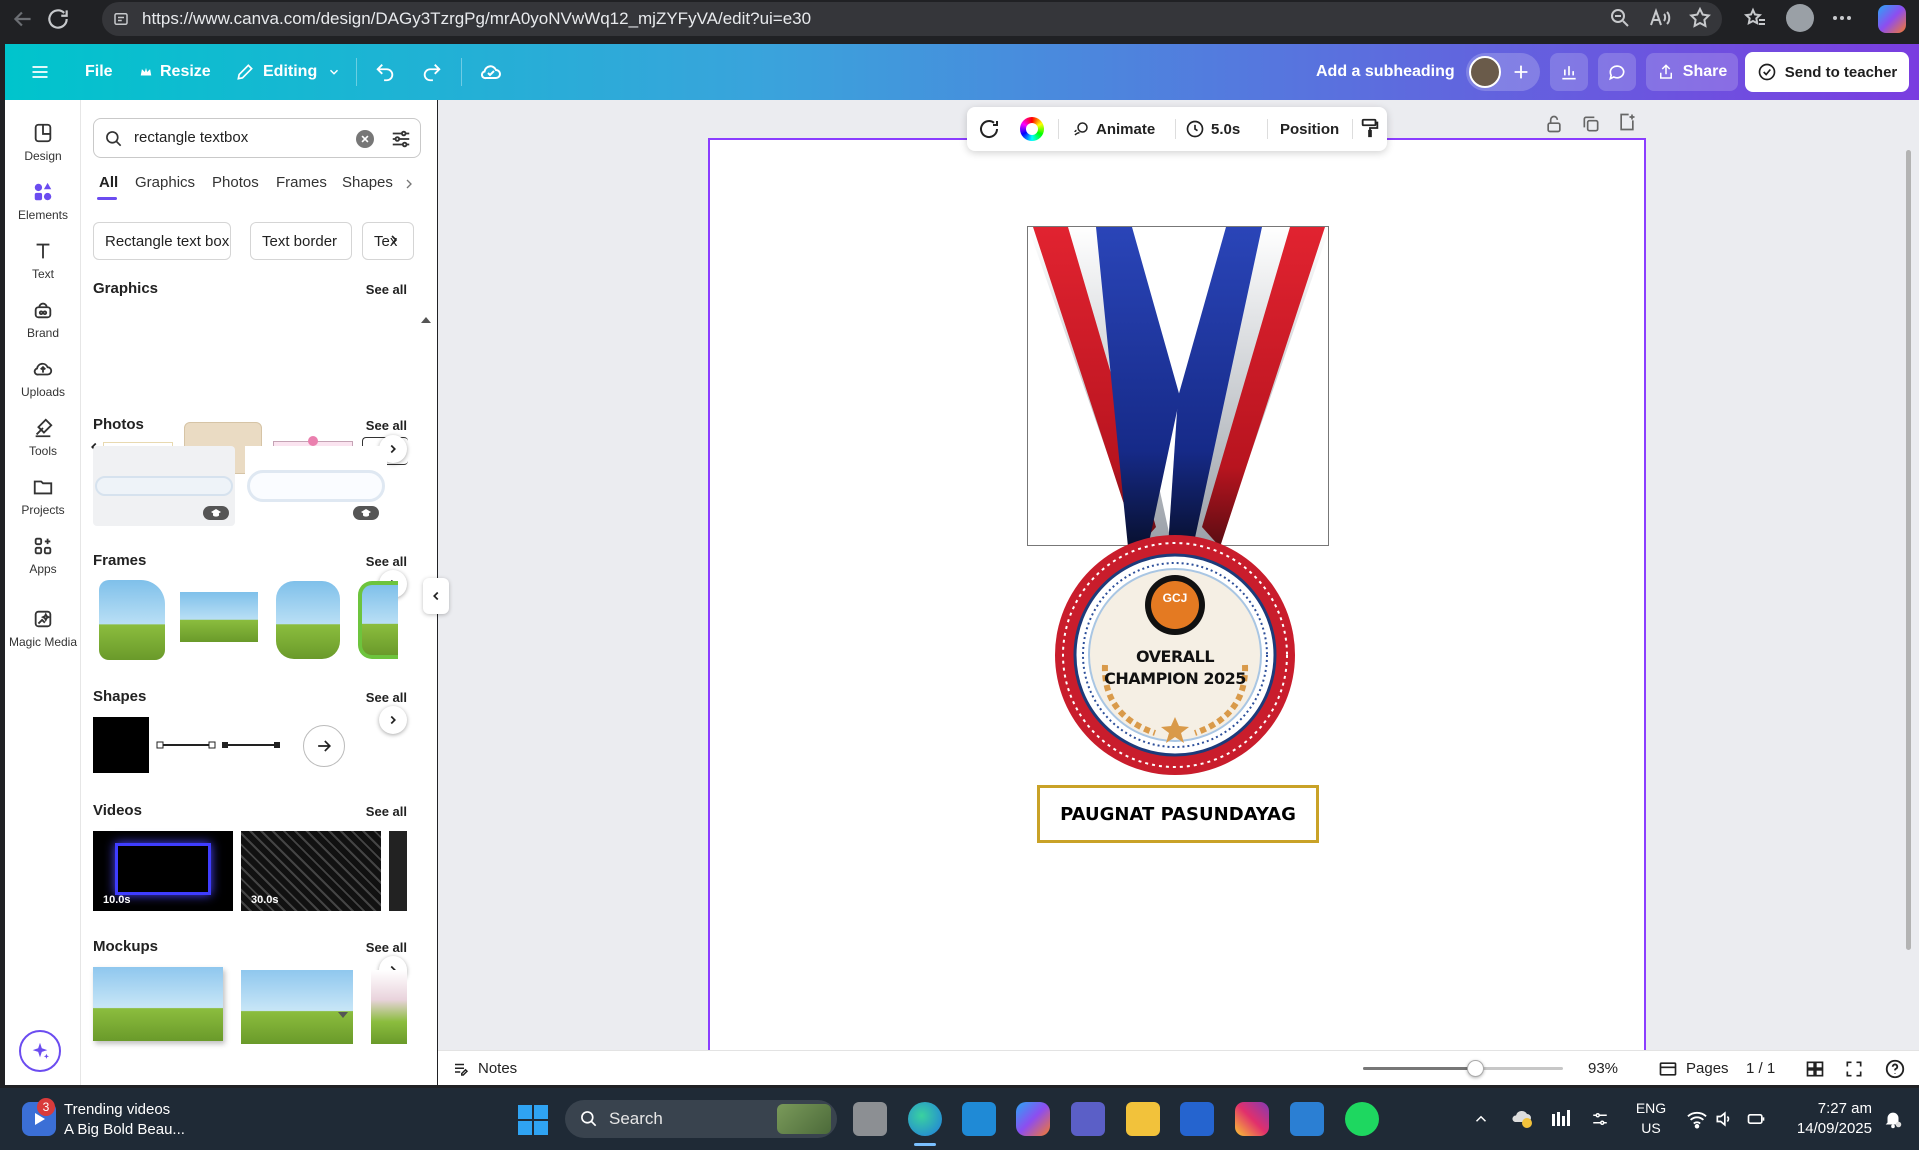 The height and width of the screenshot is (1150, 1919). I want to click on collaborators, so click(1503, 72).